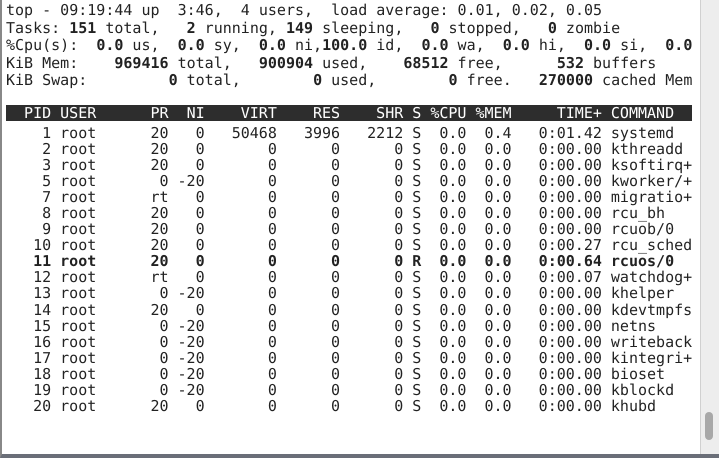 The width and height of the screenshot is (719, 458). I want to click on table-cell-text: 10, so click(42, 245).